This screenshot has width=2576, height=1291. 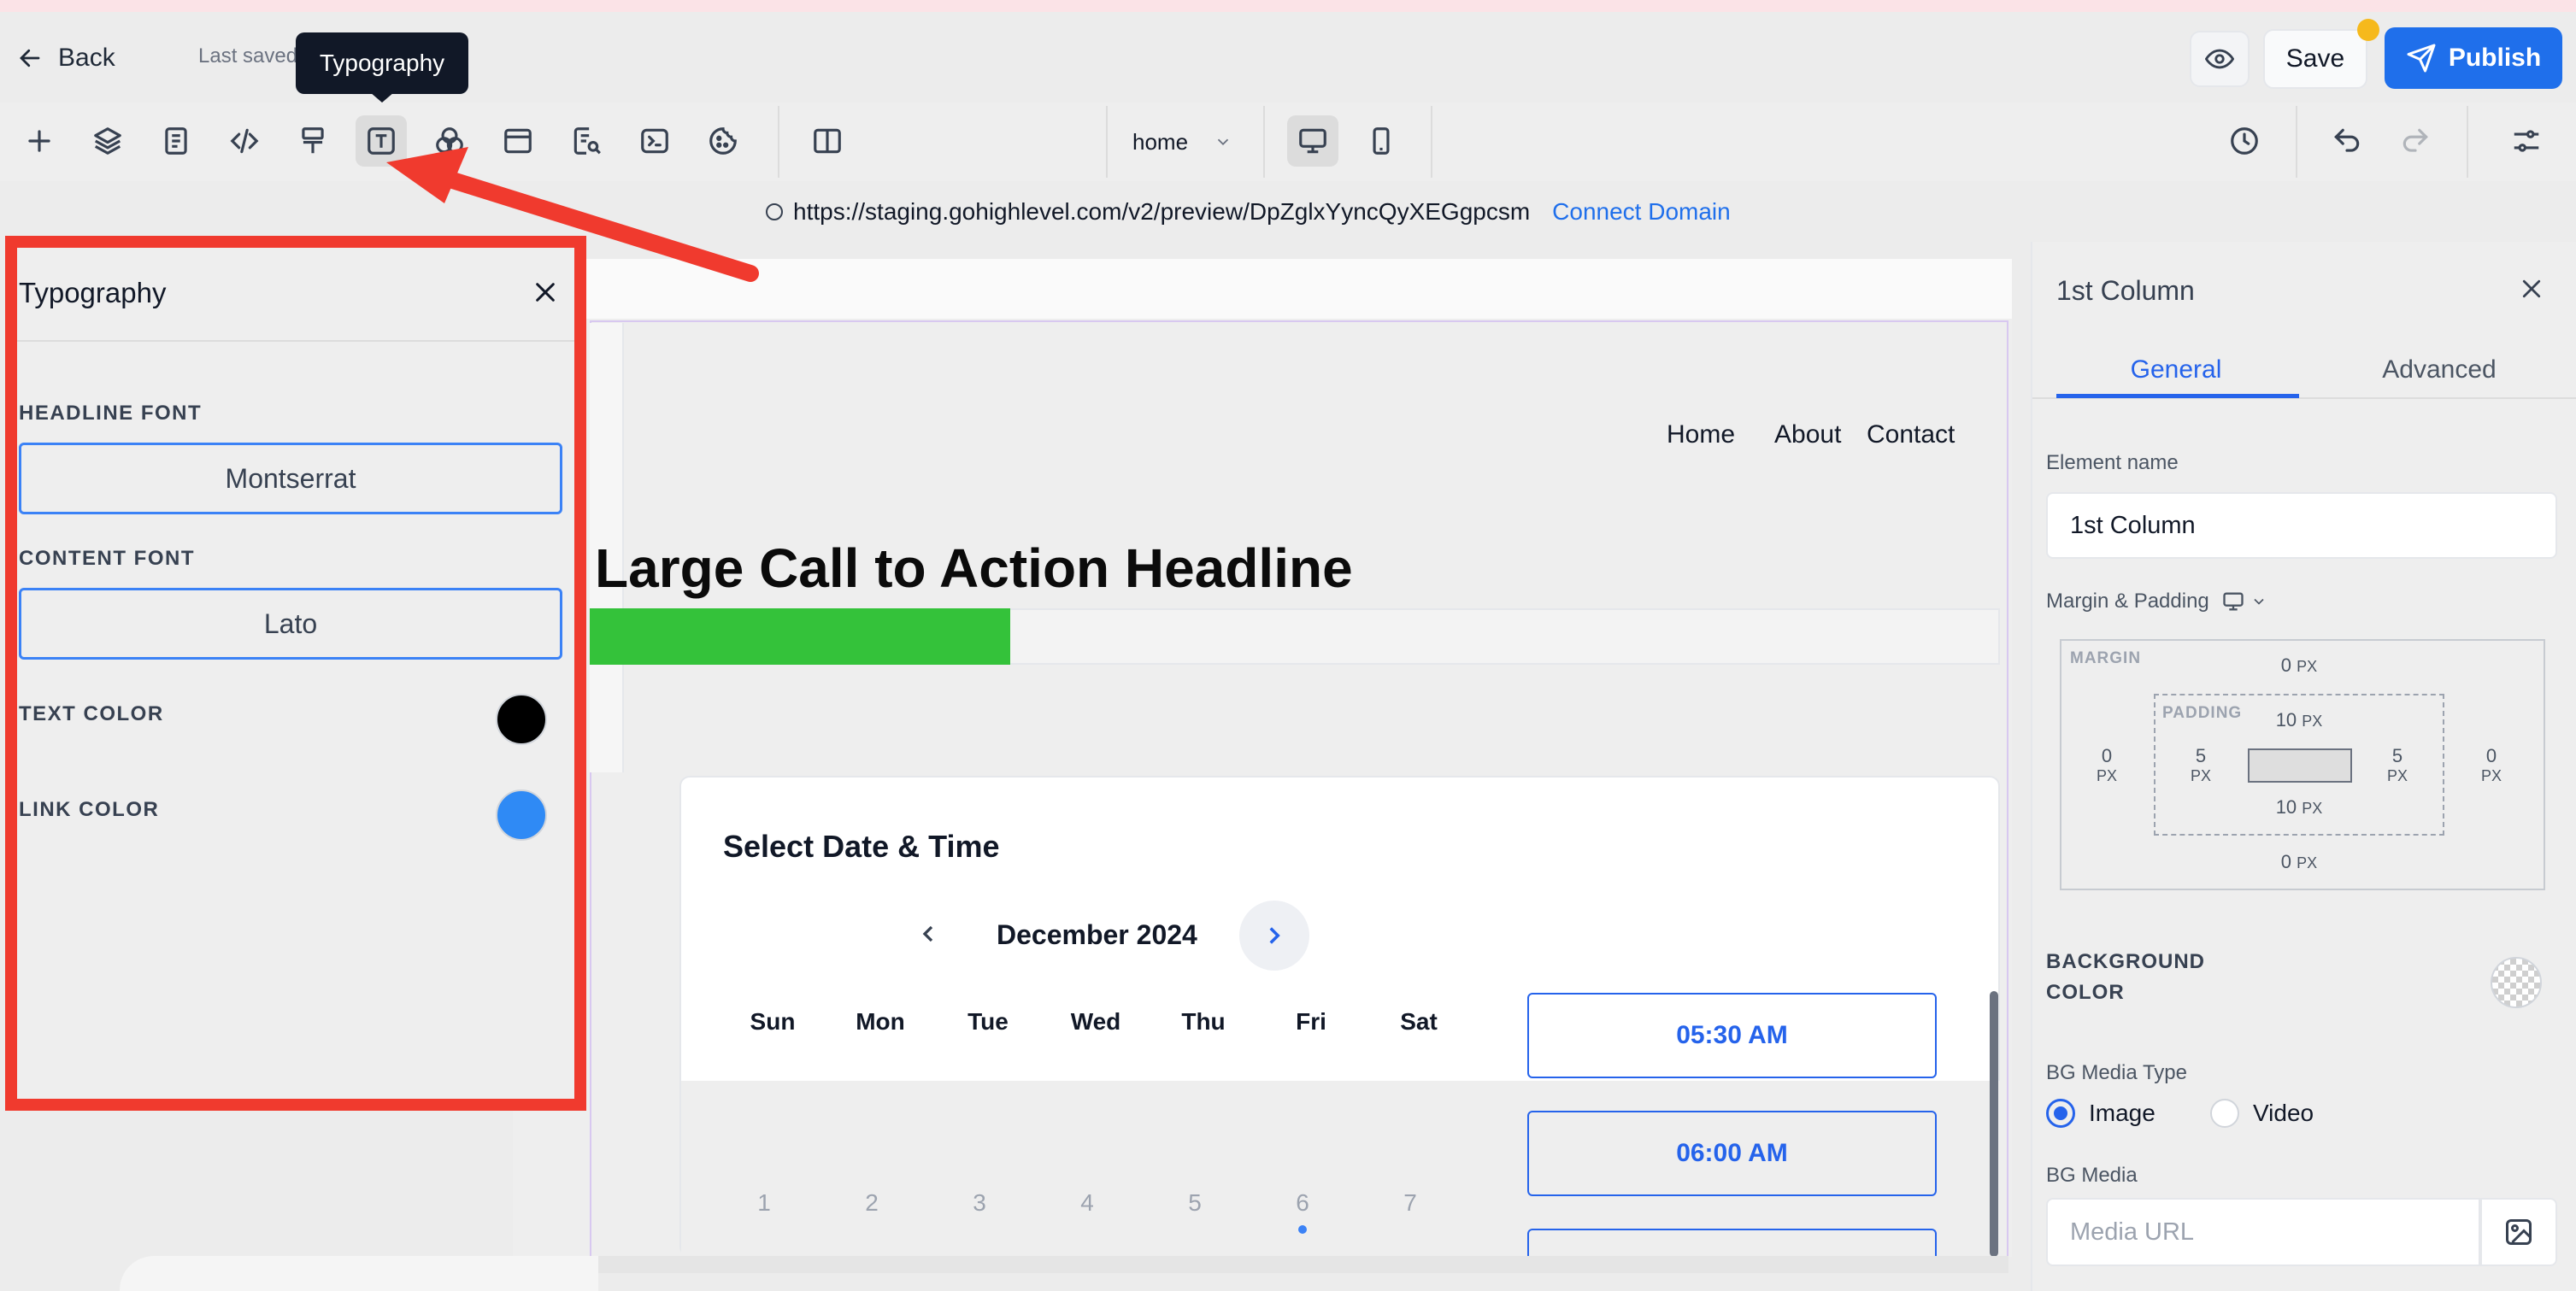 I want to click on padding-label: PADDING, so click(x=2202, y=713).